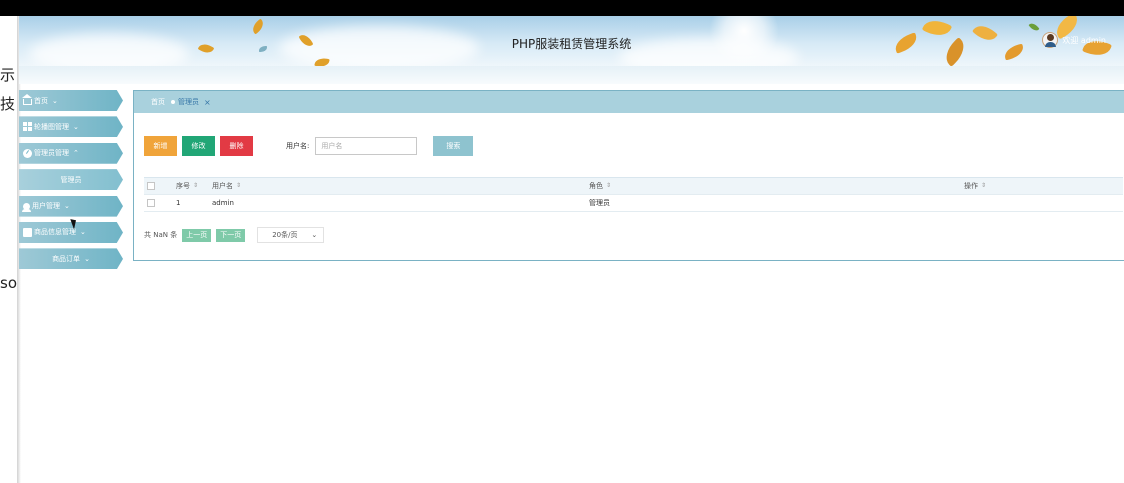  I want to click on sidebar-item-admin-management: 管理员管理 ⌃, so click(71, 153).